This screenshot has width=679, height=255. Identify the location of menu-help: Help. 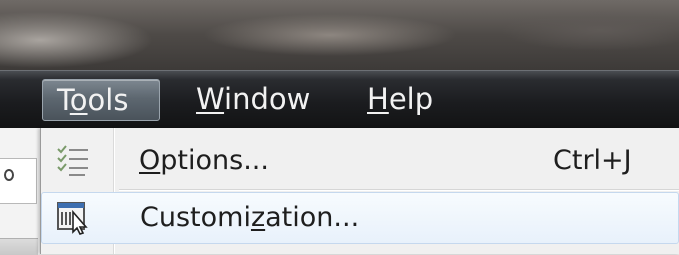
(400, 99).